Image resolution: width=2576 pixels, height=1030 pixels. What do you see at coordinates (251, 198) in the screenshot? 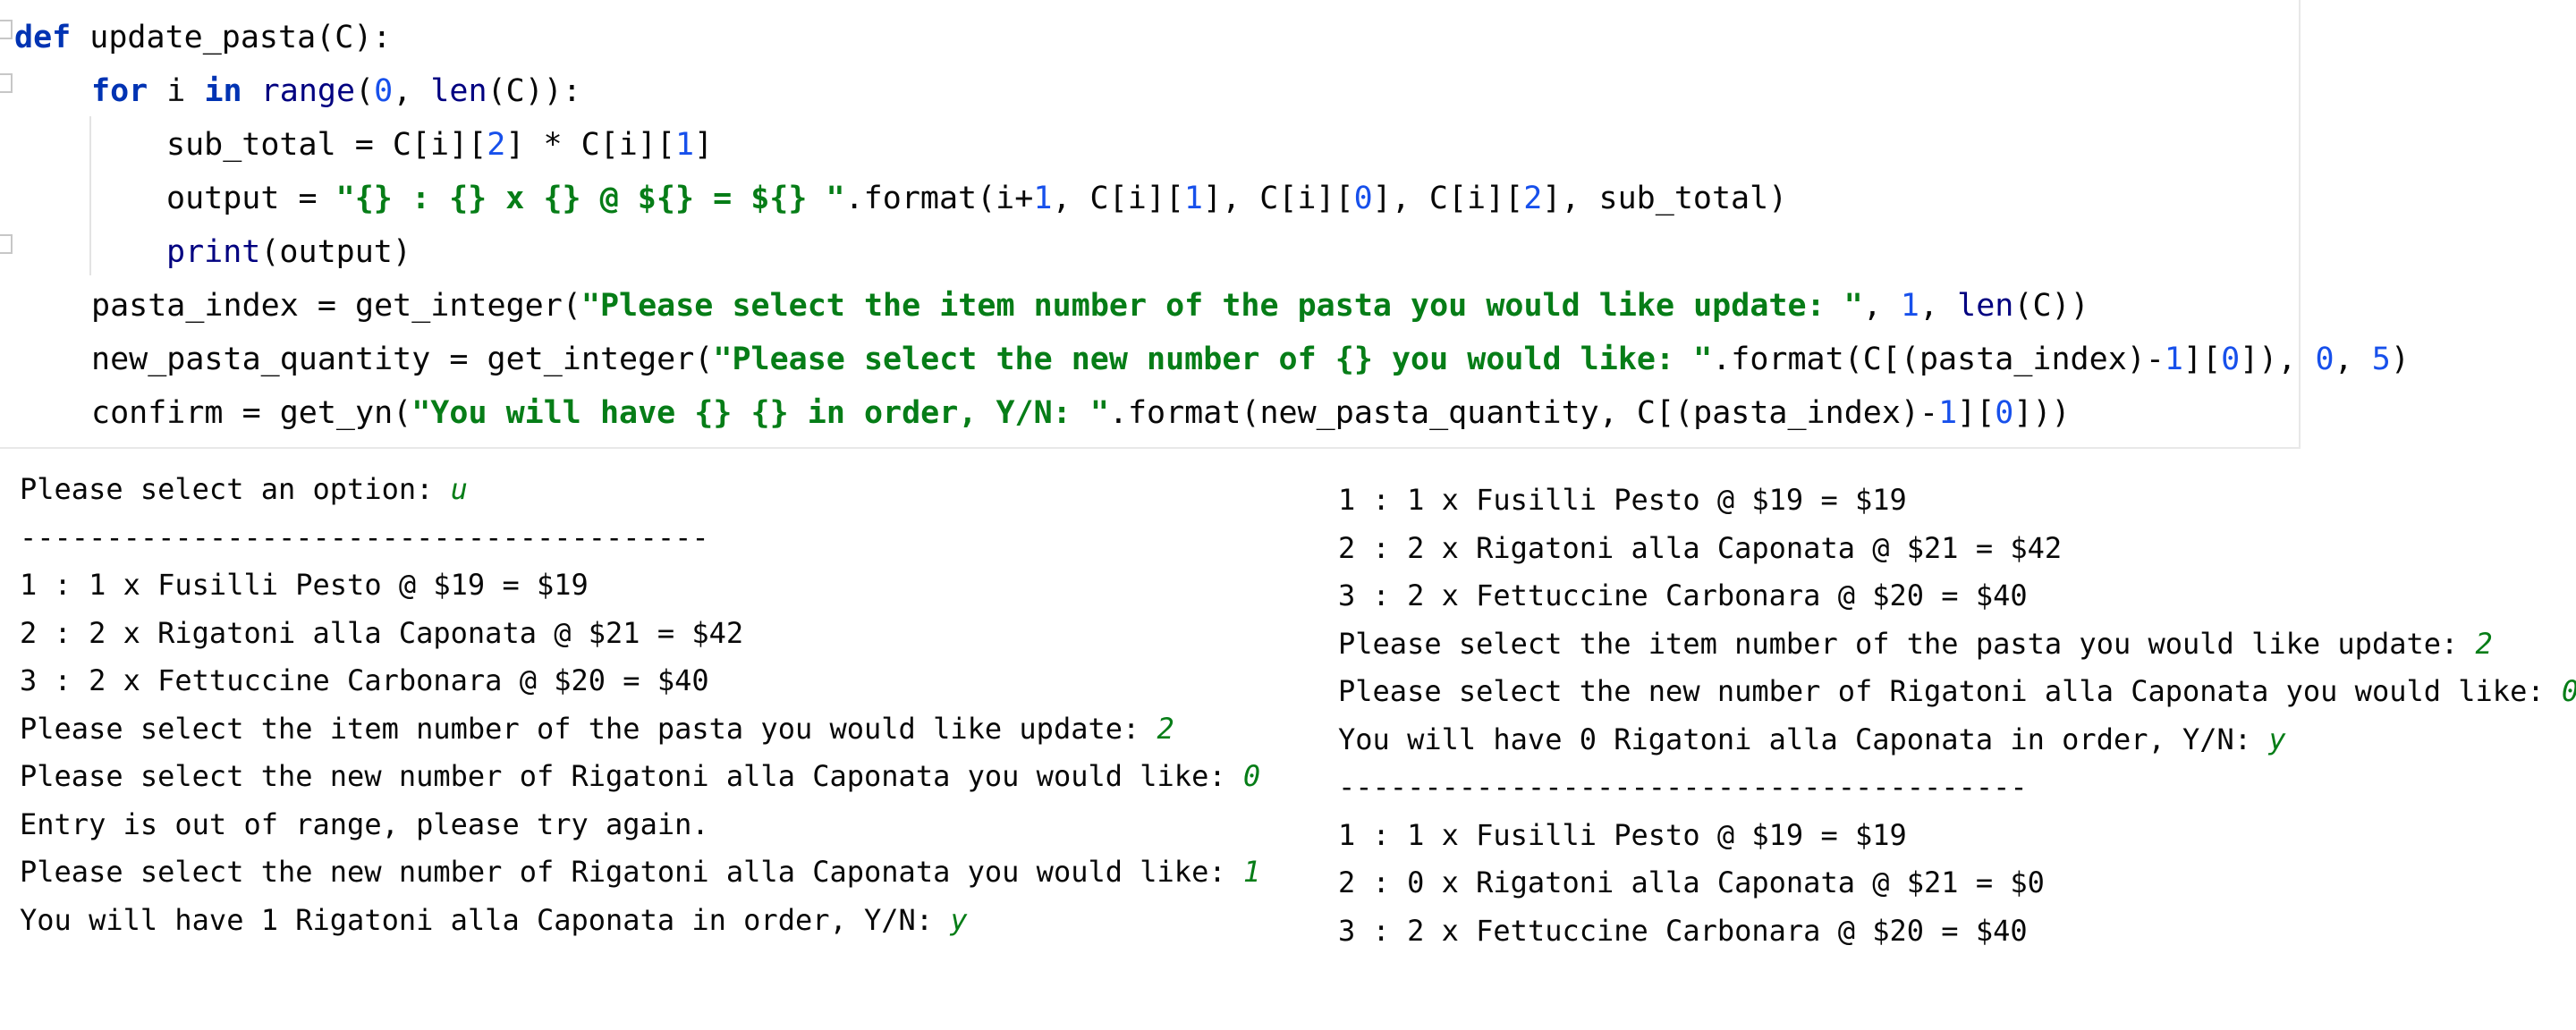
I see `code-token: output =` at bounding box center [251, 198].